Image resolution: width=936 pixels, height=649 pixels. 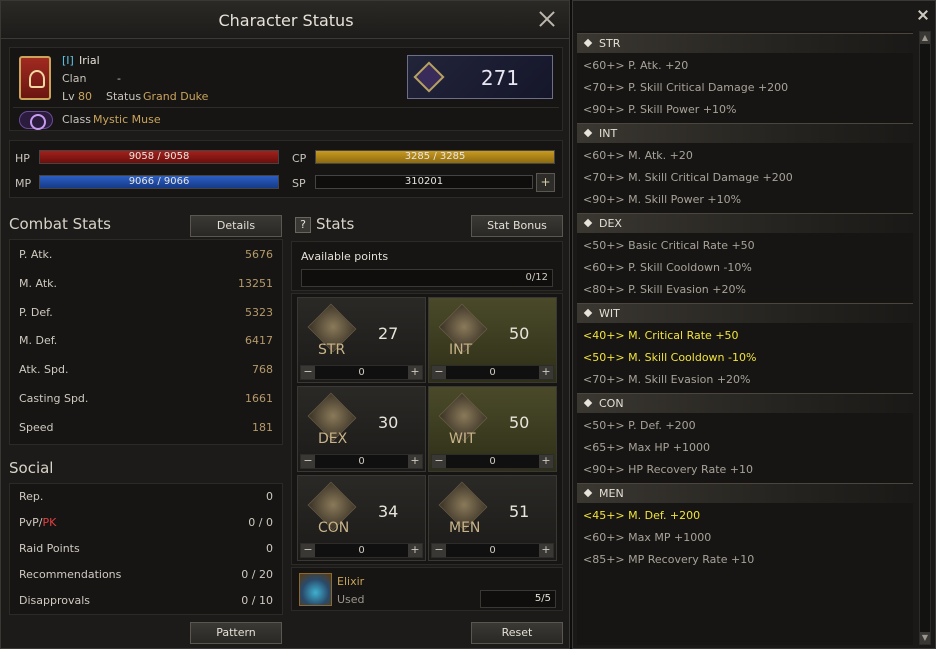 I want to click on bonus-item: <70+> M. Skill Evasion +20%, so click(x=667, y=379).